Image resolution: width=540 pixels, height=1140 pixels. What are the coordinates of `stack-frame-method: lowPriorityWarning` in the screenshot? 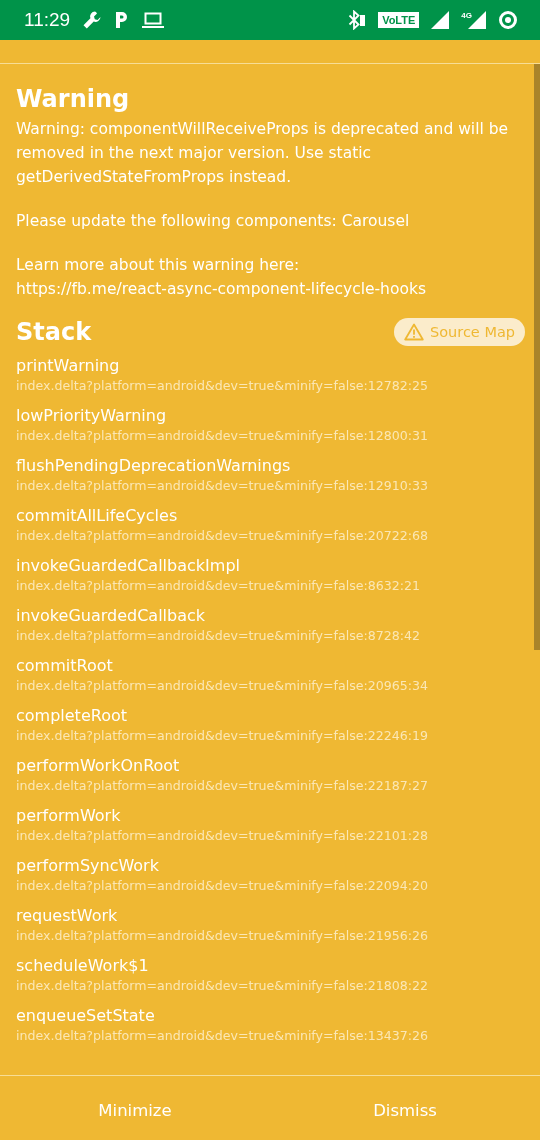 It's located at (270, 415).